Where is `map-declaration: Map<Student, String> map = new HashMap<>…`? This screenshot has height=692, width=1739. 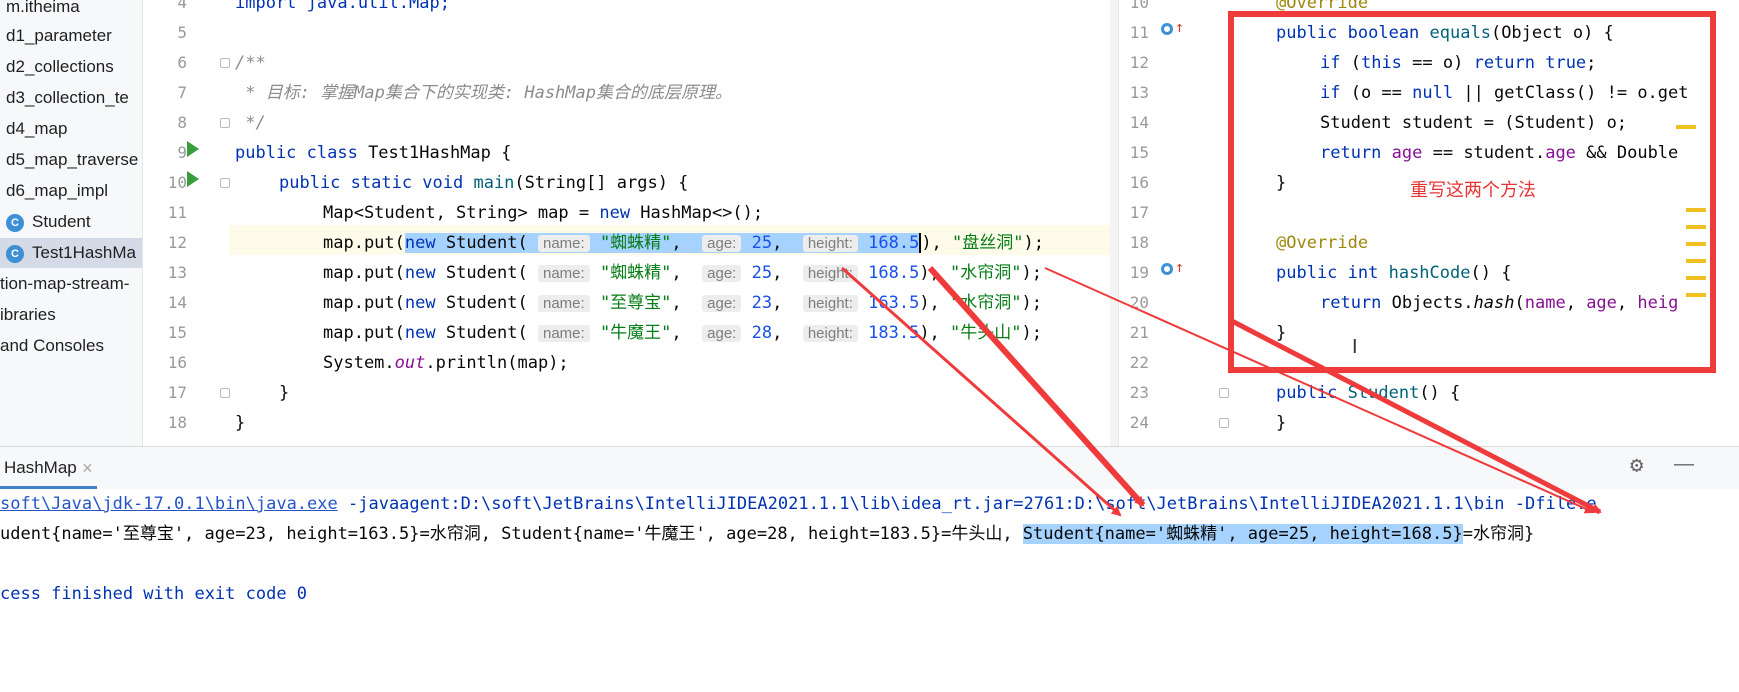 map-declaration: Map<Student, String> map = new HashMap<>… is located at coordinates (543, 213).